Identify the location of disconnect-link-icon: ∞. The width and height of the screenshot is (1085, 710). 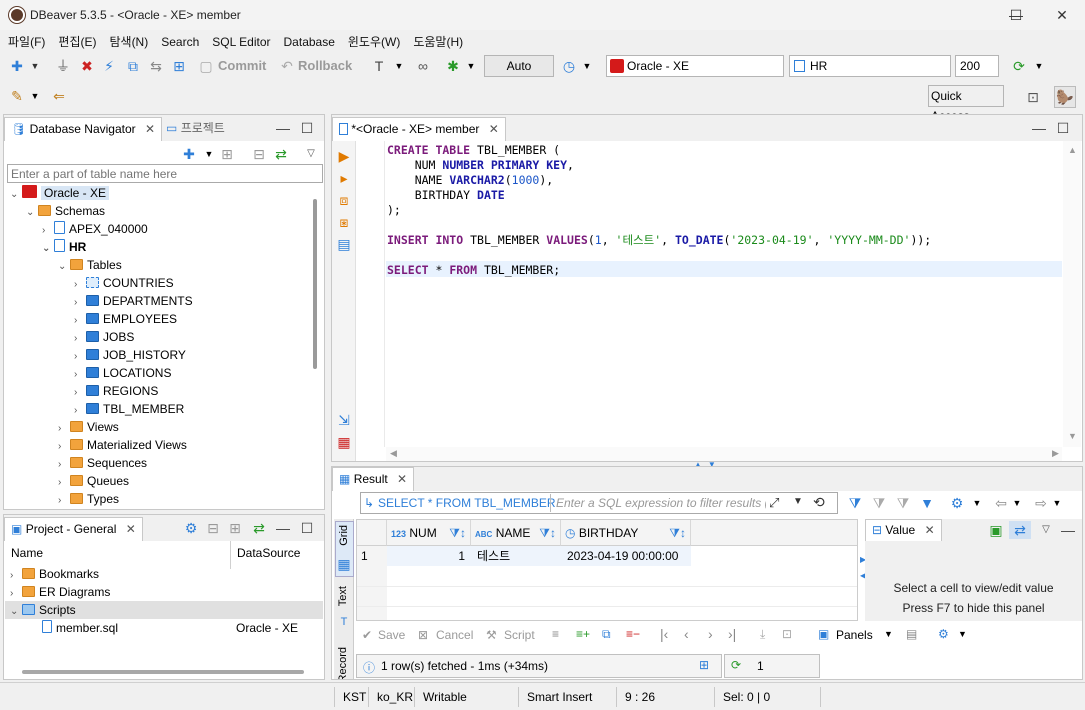
(423, 66).